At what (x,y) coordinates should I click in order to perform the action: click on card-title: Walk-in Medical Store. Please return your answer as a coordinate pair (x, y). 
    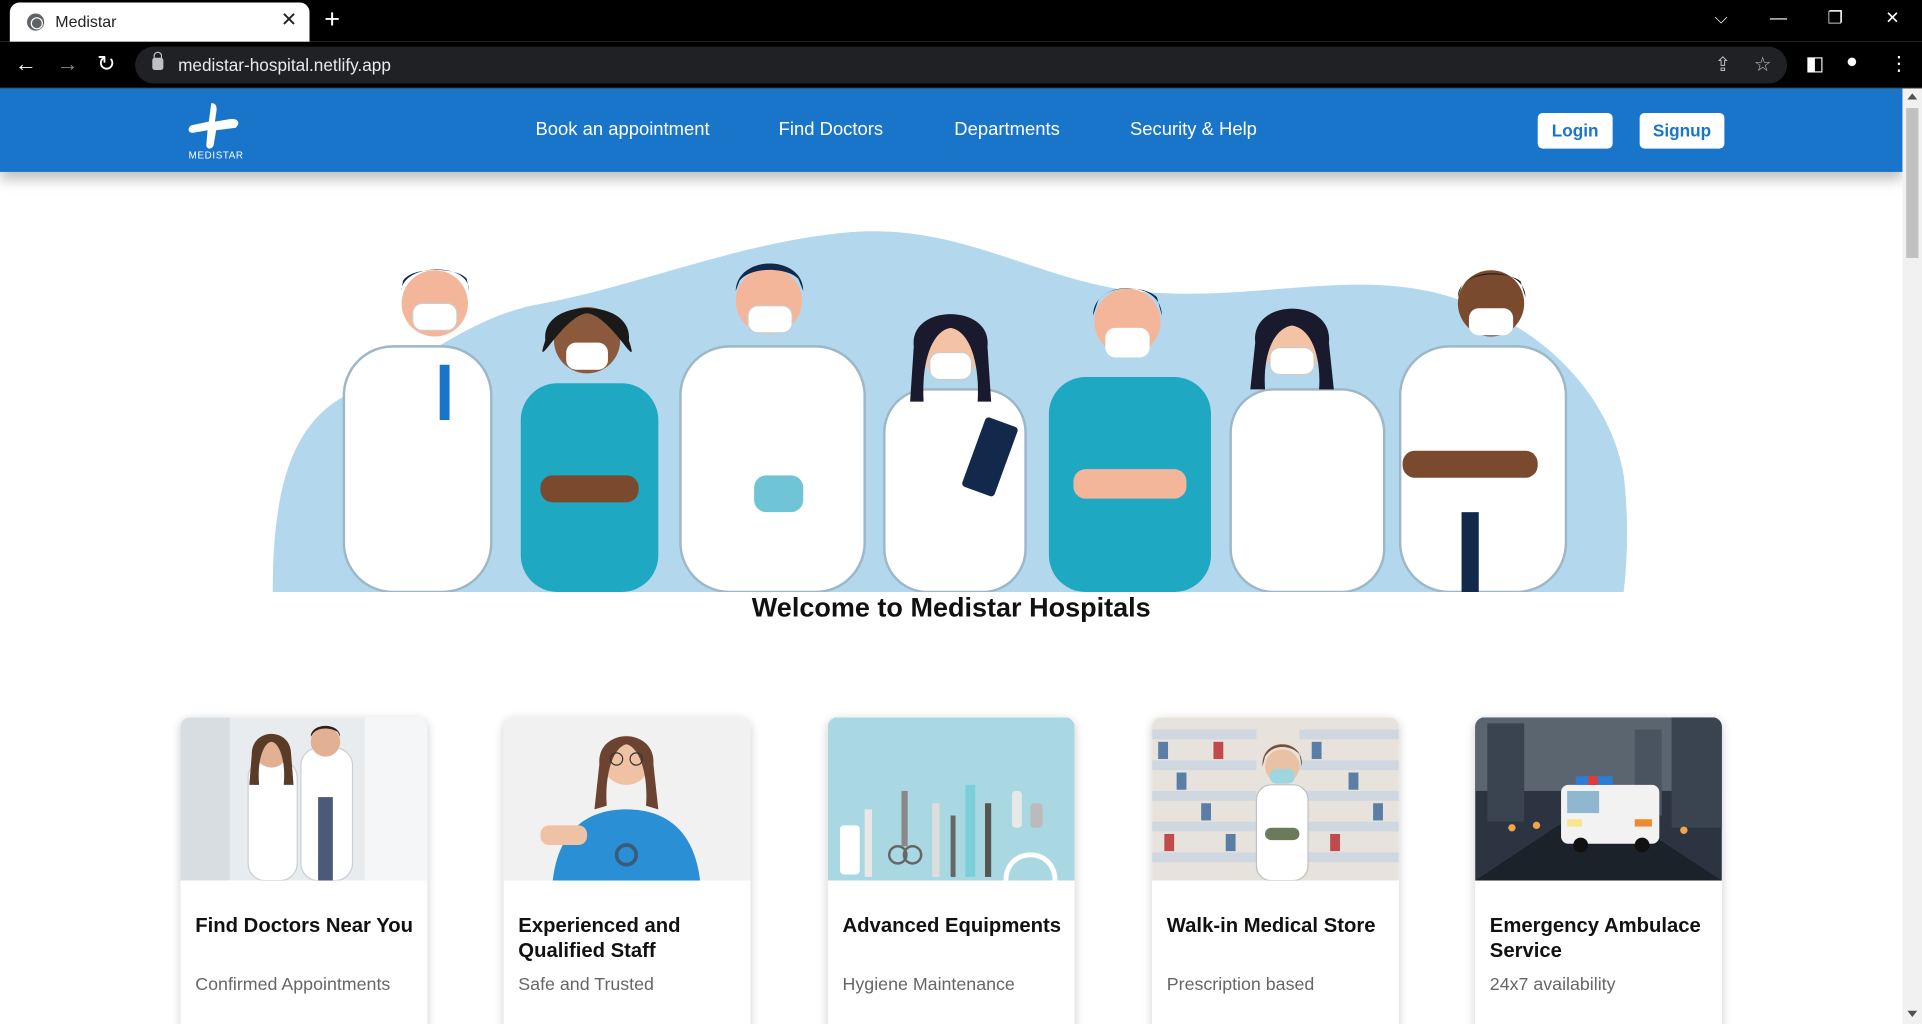
    Looking at the image, I should click on (1271, 926).